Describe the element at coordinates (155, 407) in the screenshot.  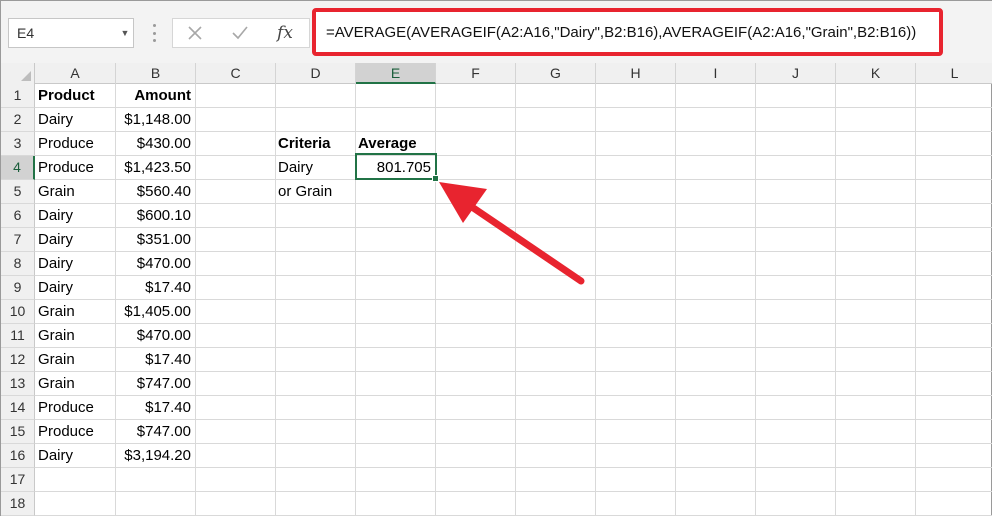
I see `cell-b14: $17.40` at that location.